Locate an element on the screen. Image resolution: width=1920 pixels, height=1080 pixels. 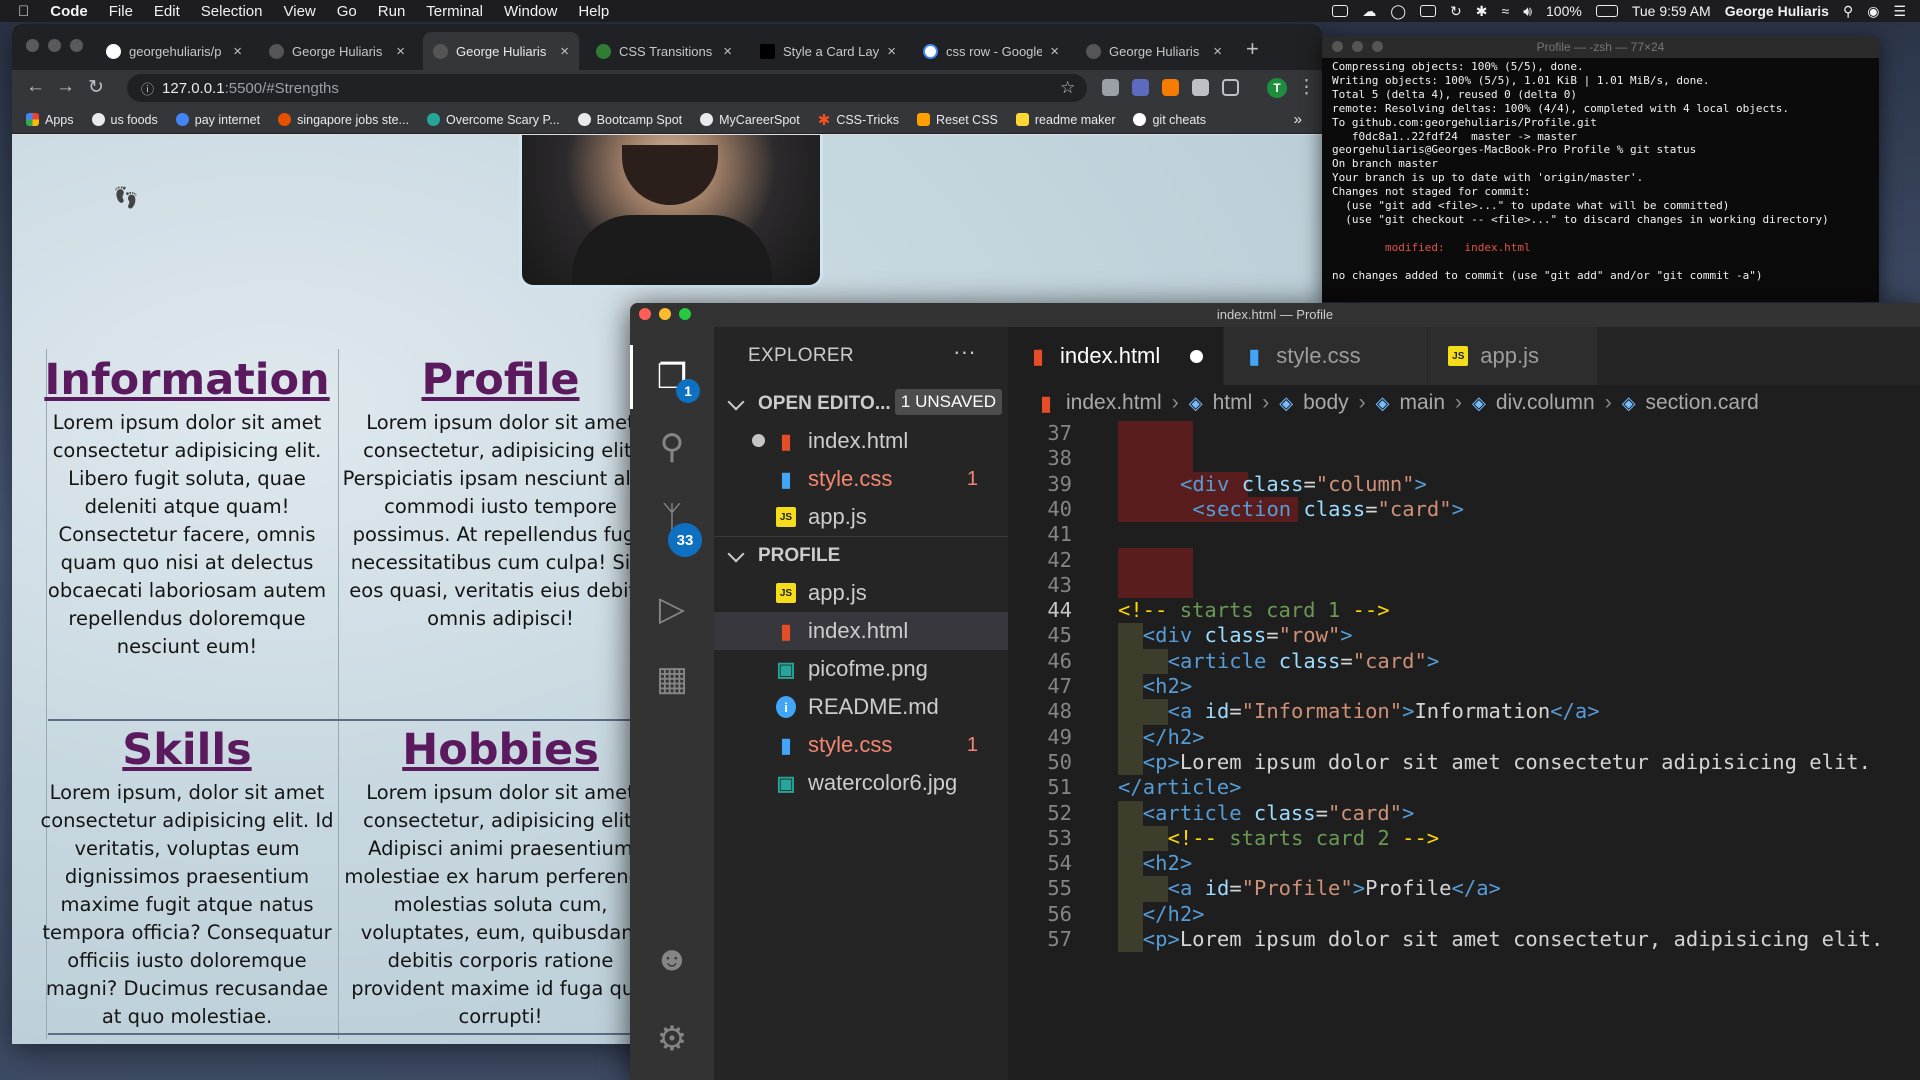
breadcrumb-item: section.card is located at coordinates (1702, 403).